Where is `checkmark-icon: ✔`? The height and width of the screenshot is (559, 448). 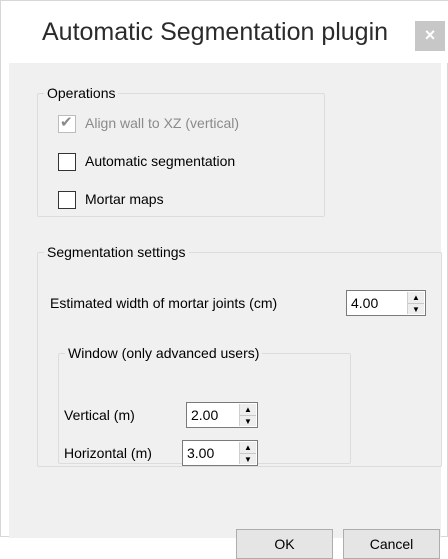
checkmark-icon: ✔ is located at coordinates (66, 122).